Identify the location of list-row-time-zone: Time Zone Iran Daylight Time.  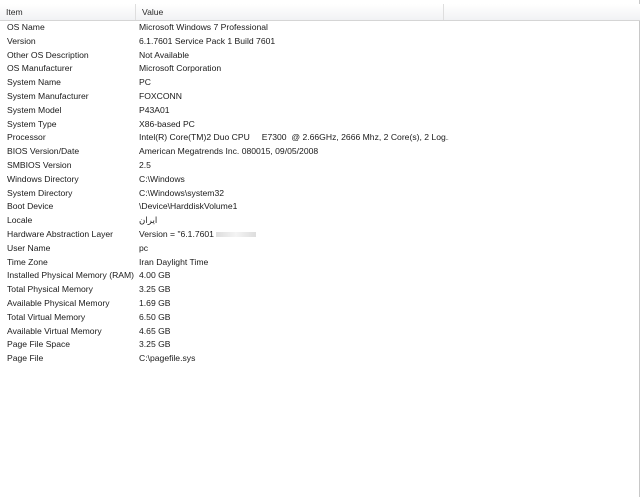
(320, 263).